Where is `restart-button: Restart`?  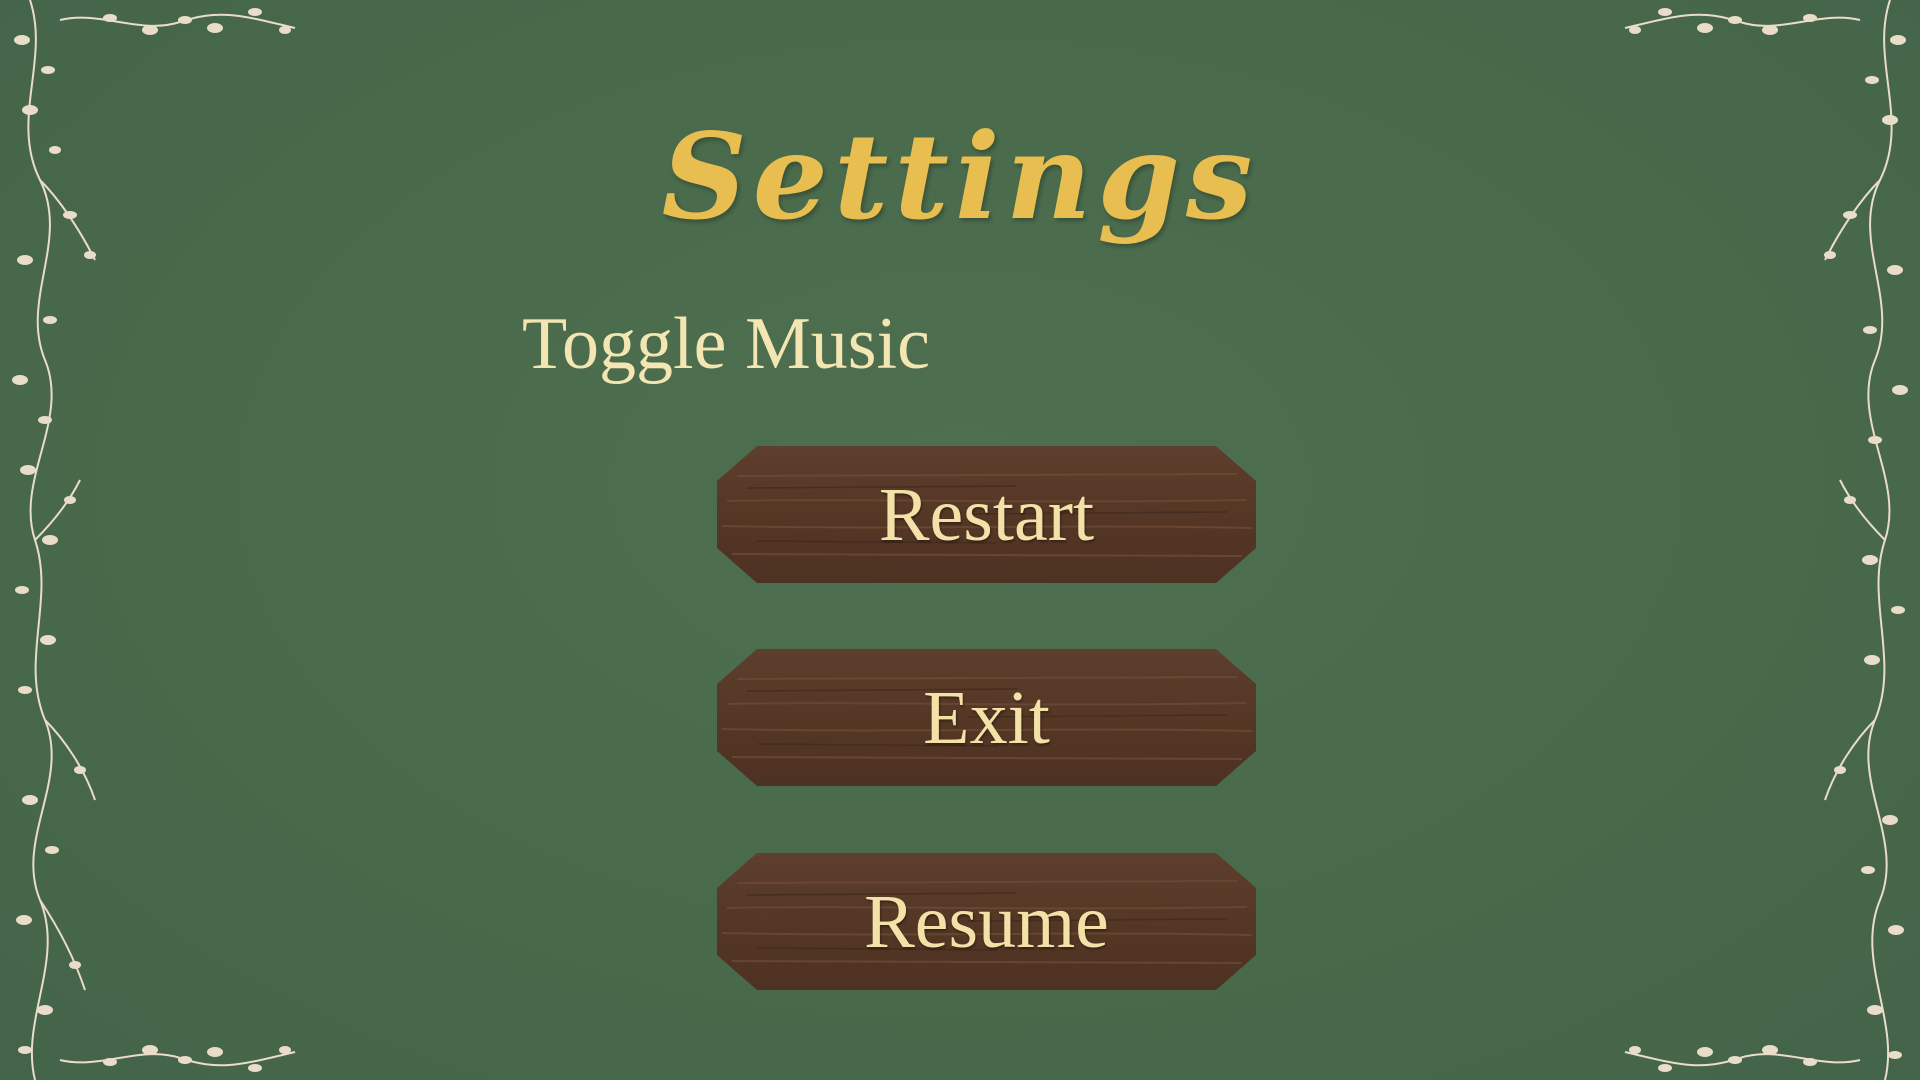
restart-button: Restart is located at coordinates (986, 514).